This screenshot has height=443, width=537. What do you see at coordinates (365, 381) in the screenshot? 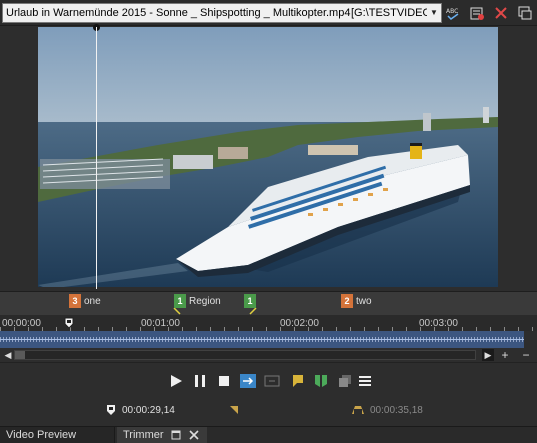
I see `menu-icon` at bounding box center [365, 381].